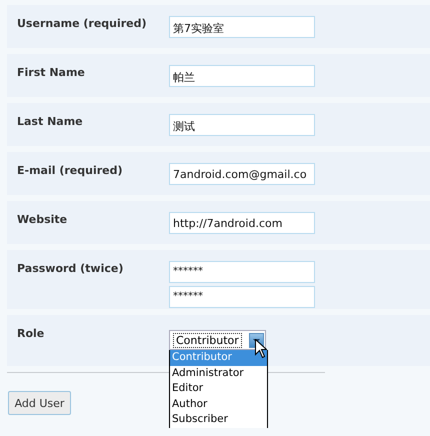 This screenshot has width=430, height=436. What do you see at coordinates (242, 174) in the screenshot?
I see `input-field: 7android.com@gmail.co` at bounding box center [242, 174].